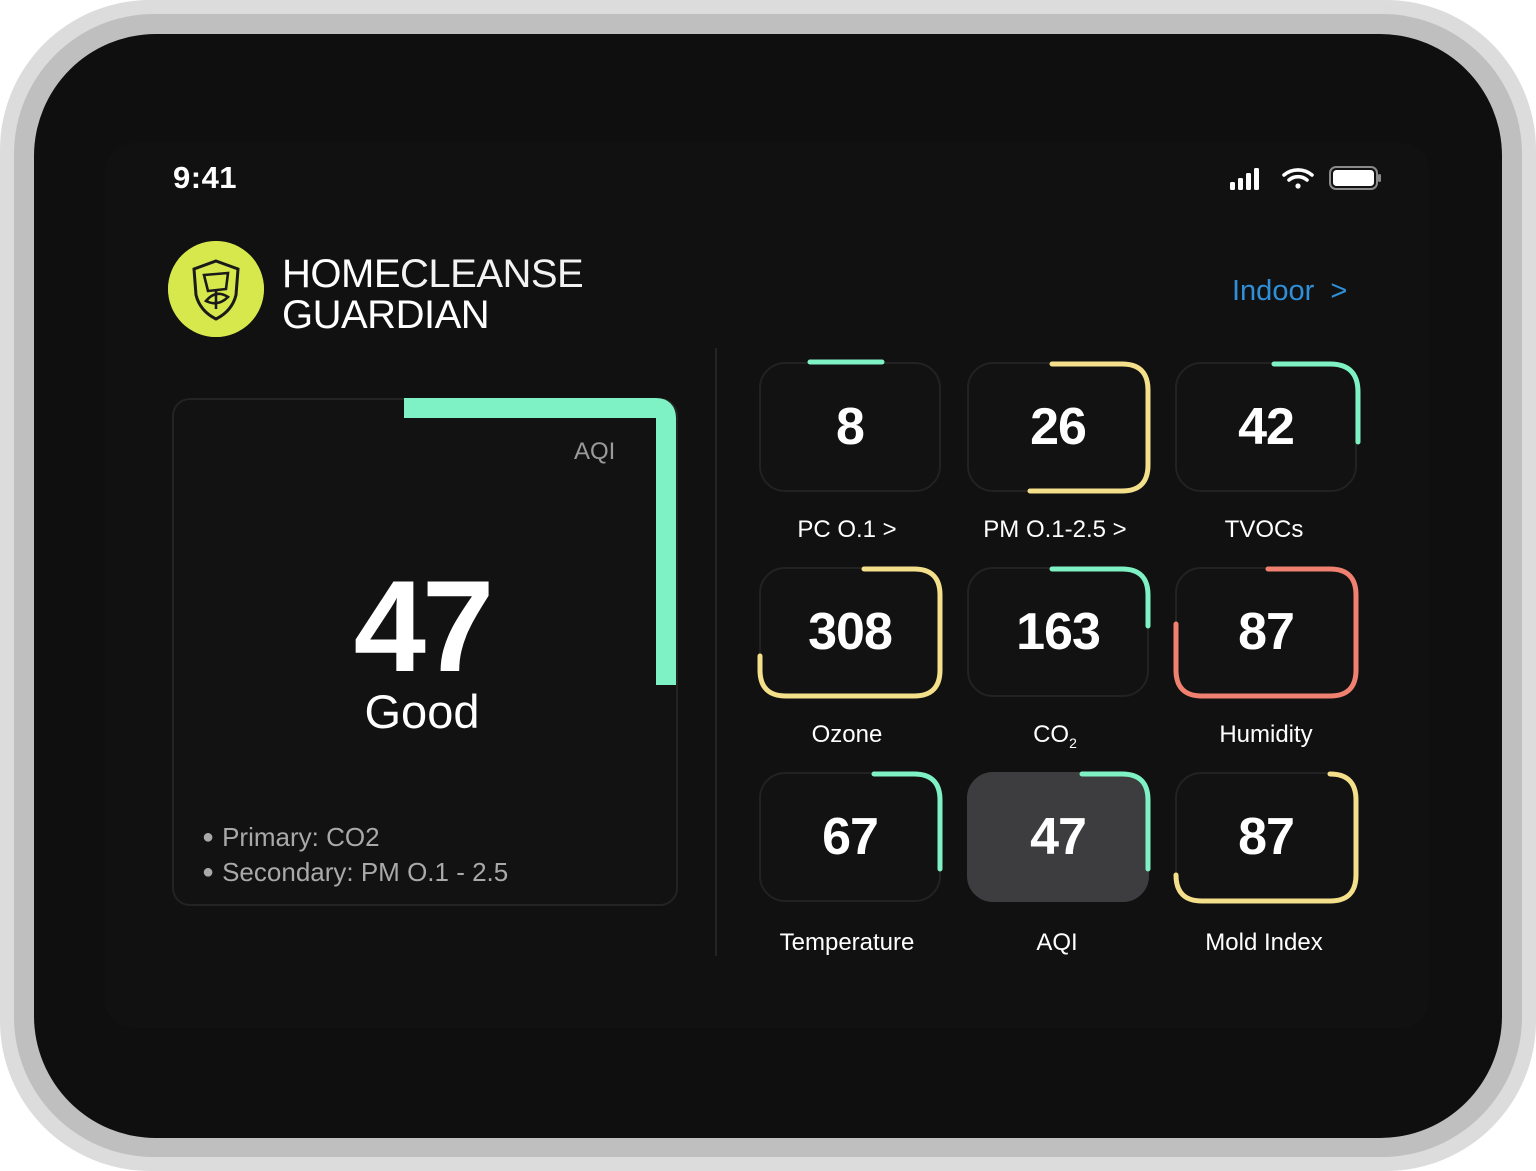 The width and height of the screenshot is (1536, 1171). What do you see at coordinates (1266, 734) in the screenshot?
I see `tile-label-humidity: Humidity` at bounding box center [1266, 734].